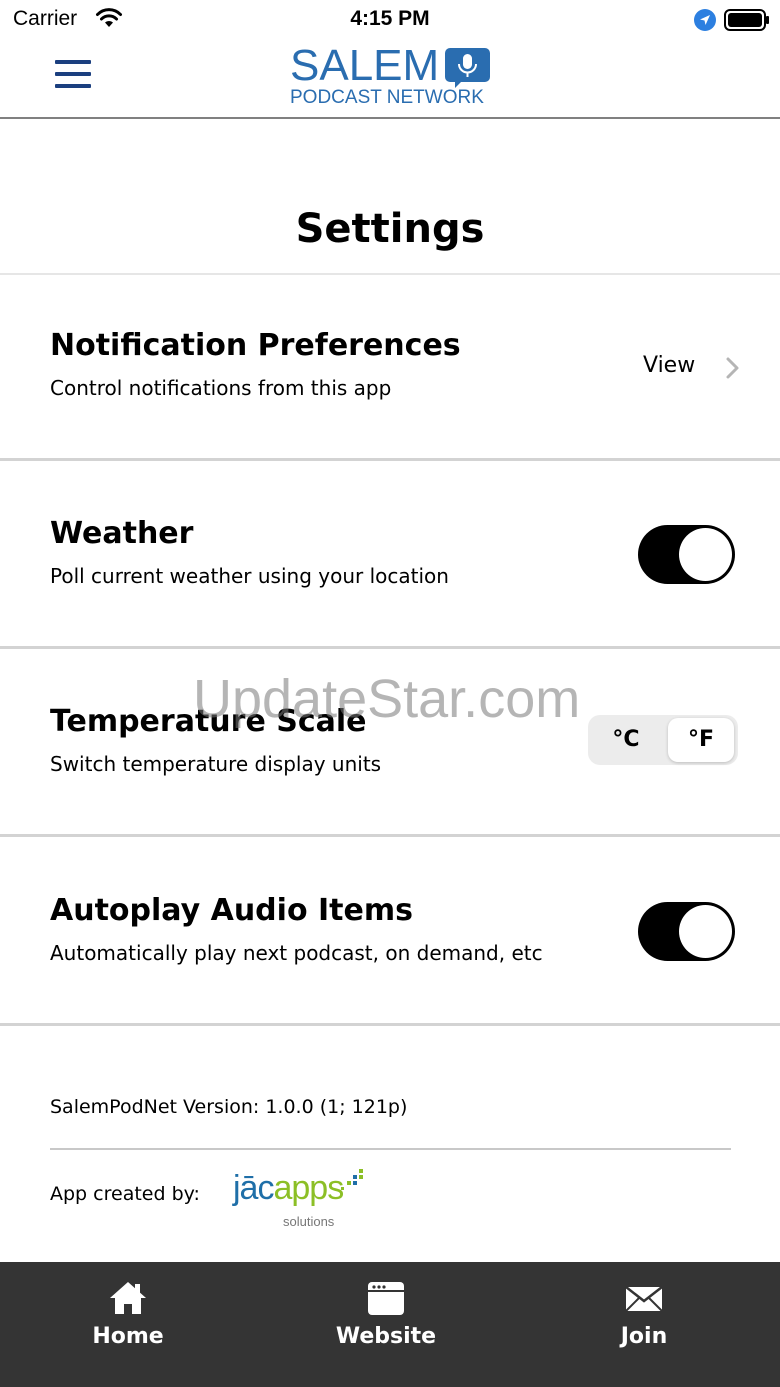  I want to click on browser-window-icon, so click(386, 1298).